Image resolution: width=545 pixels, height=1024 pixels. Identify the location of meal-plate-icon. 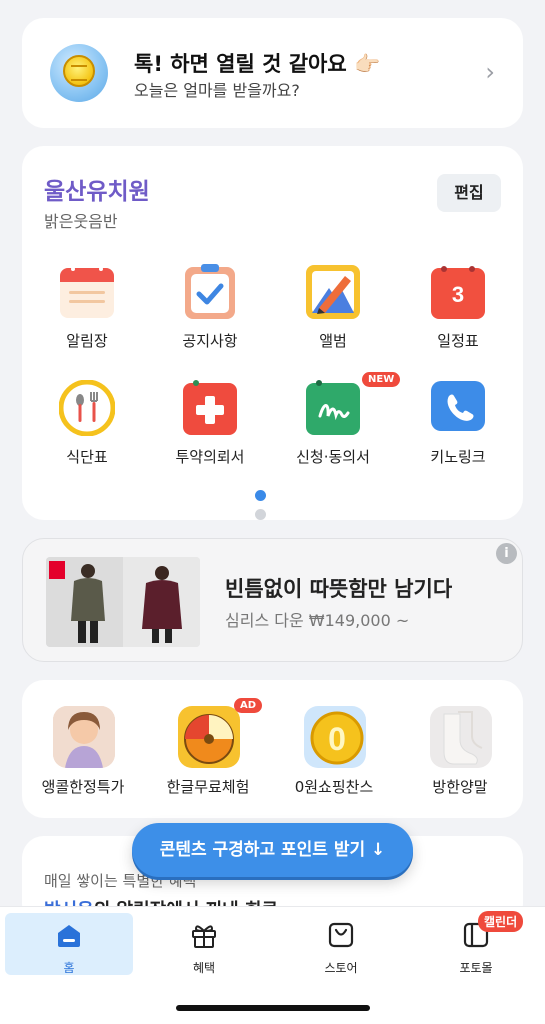
(87, 408).